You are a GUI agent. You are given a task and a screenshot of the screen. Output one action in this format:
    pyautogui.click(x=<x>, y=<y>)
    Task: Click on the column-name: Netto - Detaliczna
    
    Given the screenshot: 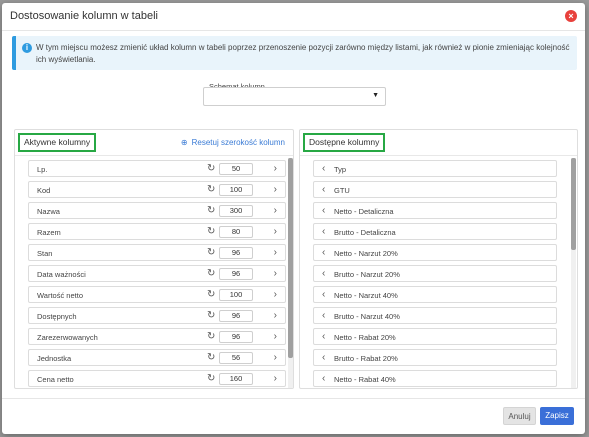 What is the action you would take?
    pyautogui.click(x=364, y=211)
    